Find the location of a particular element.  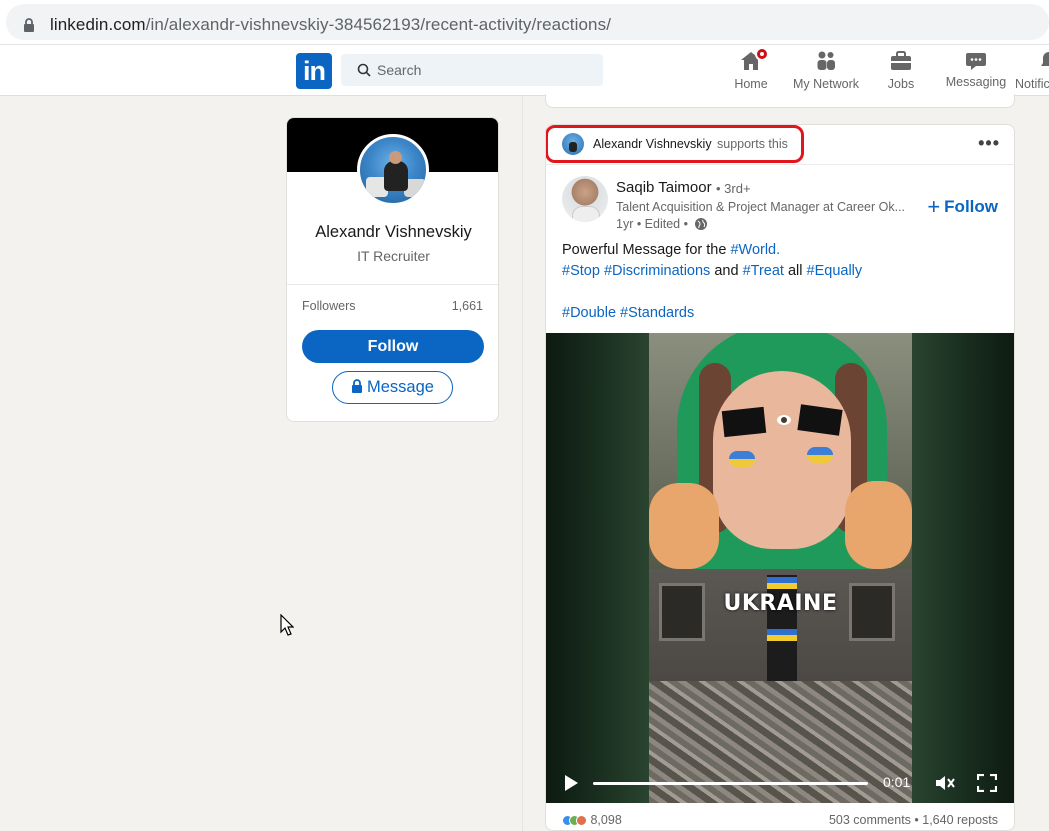

connection-degree: • 3rd+ is located at coordinates (733, 188).